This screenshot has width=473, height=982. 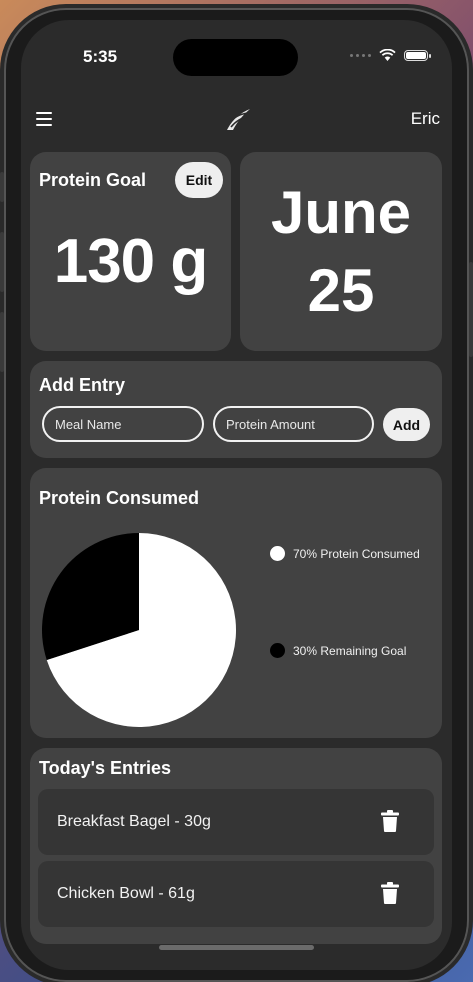 What do you see at coordinates (93, 180) in the screenshot?
I see `goal-title: Protein Goal` at bounding box center [93, 180].